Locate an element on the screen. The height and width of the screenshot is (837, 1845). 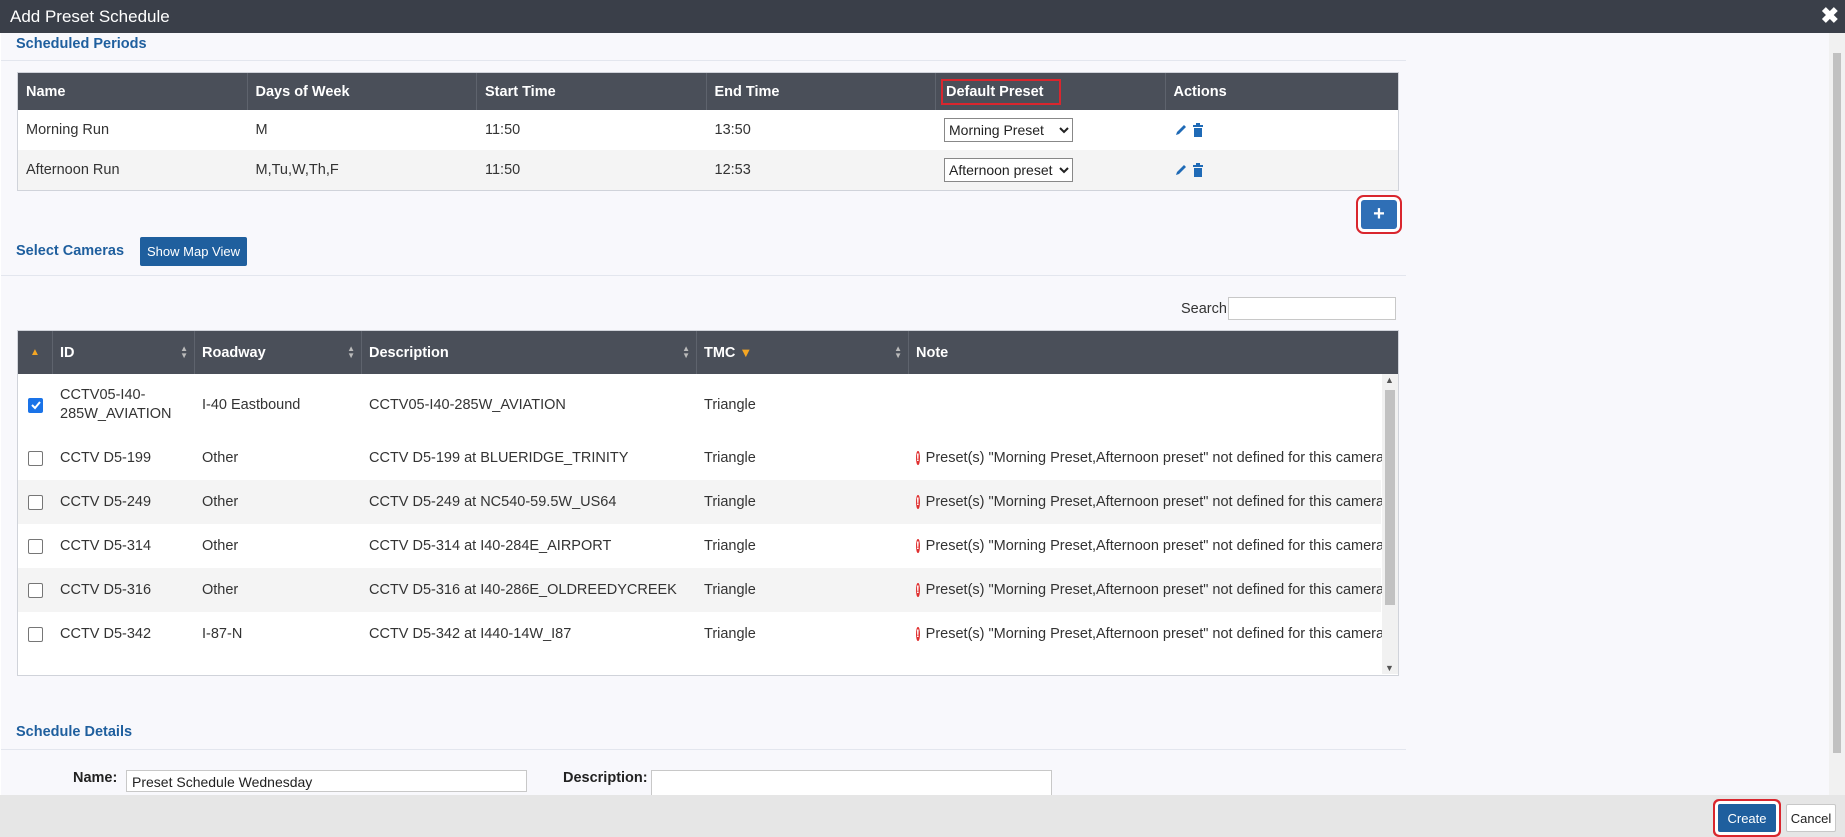
scroll-down-icon: ▼ is located at coordinates (1389, 668).